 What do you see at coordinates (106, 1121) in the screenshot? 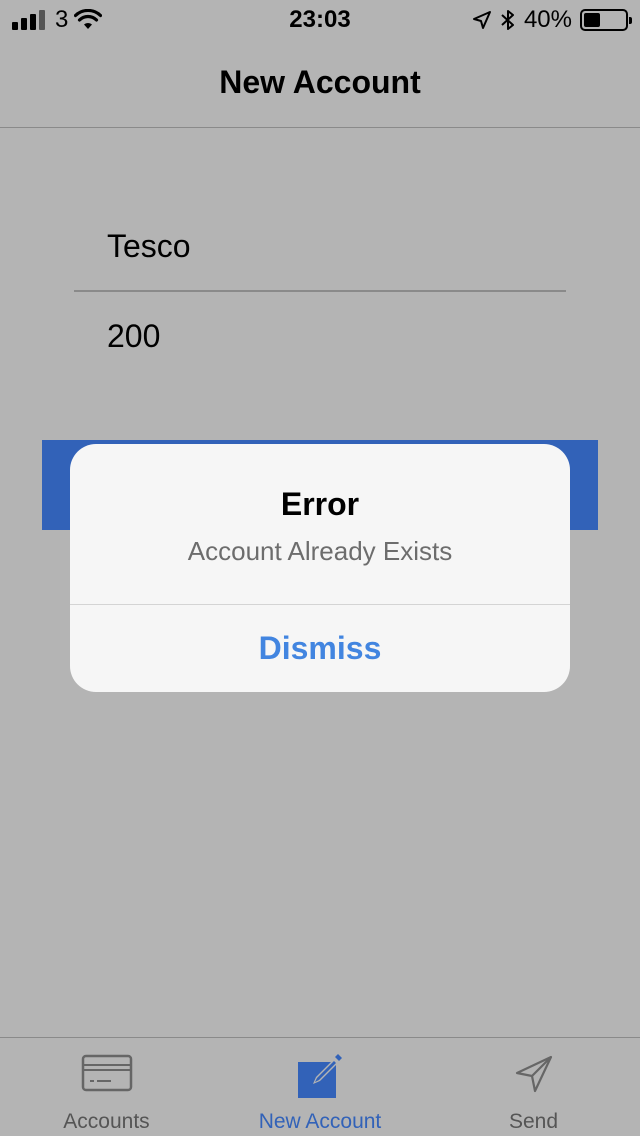
I see `tab-accounts-label: Accounts` at bounding box center [106, 1121].